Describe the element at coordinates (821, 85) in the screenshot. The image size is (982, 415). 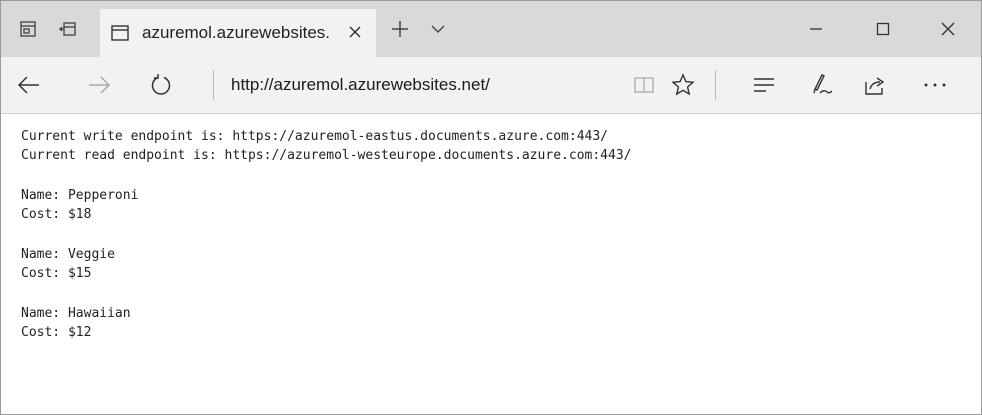
I see `web-note-pen-icon` at that location.